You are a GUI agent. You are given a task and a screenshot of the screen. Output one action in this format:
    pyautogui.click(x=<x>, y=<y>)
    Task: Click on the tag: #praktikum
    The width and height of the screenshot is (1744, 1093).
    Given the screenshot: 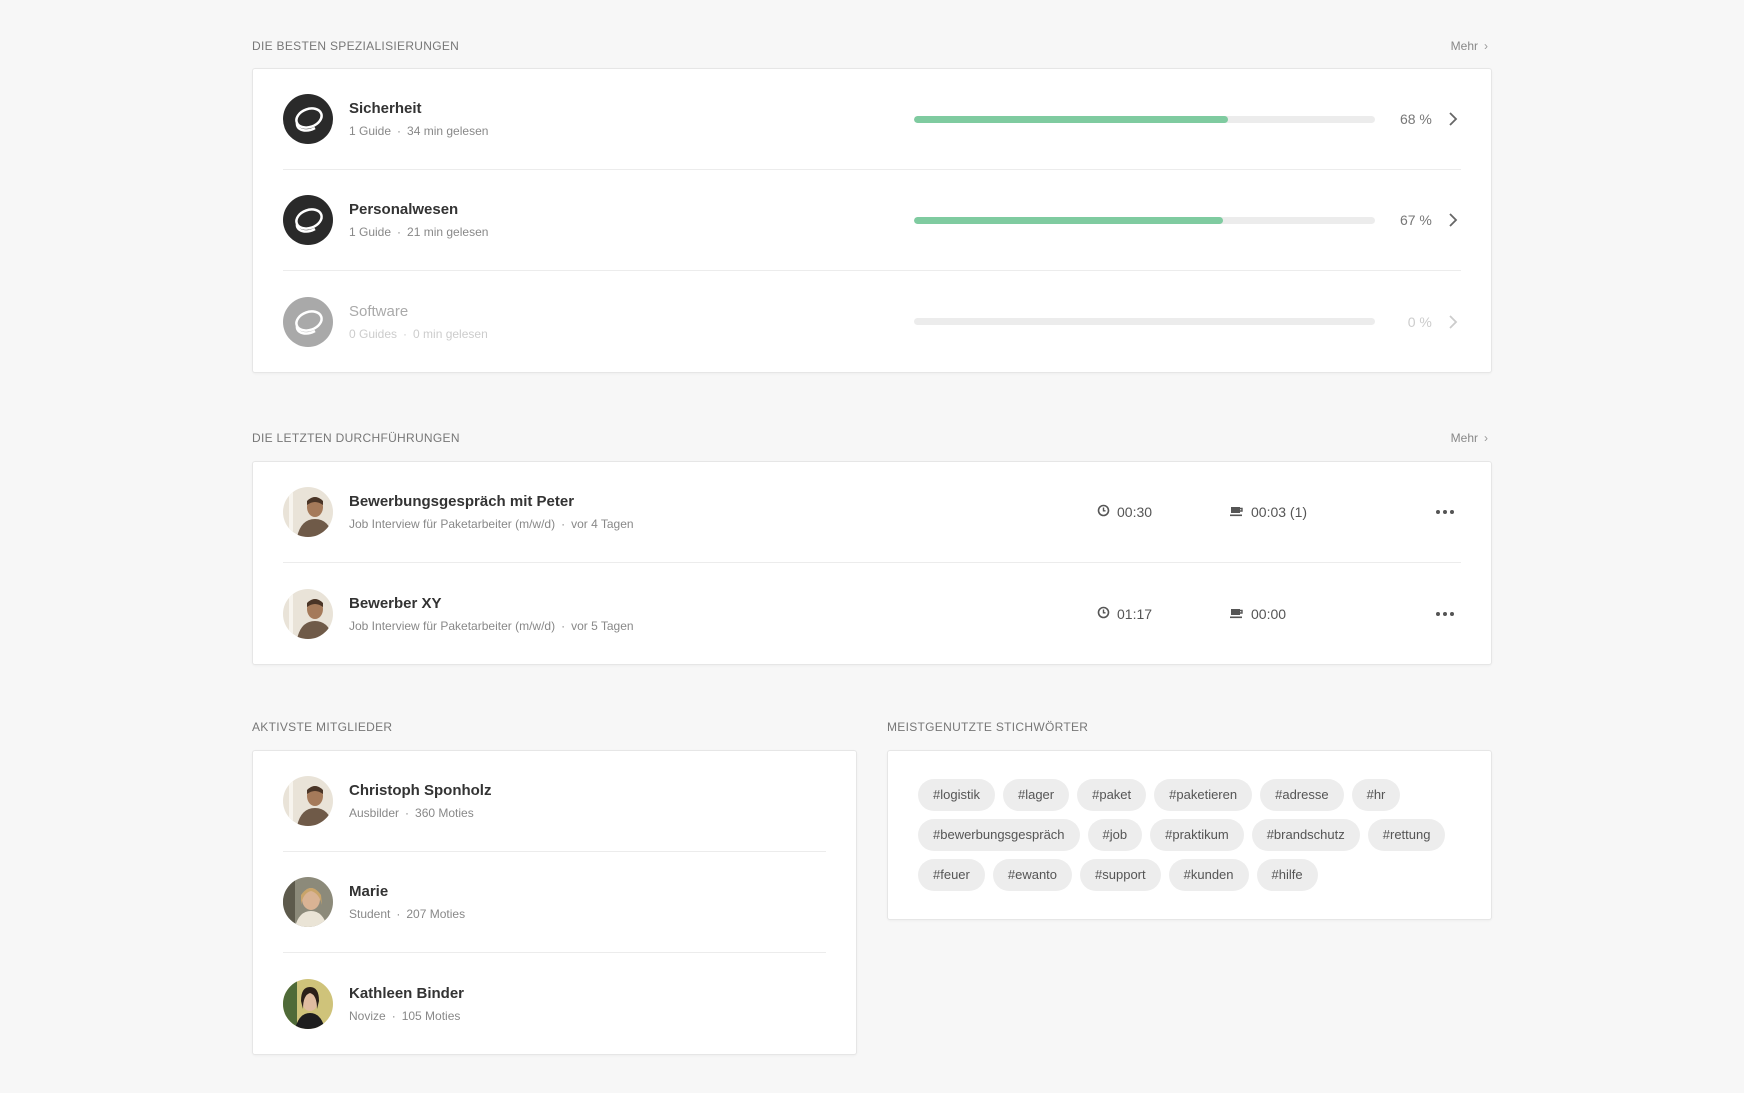 What is the action you would take?
    pyautogui.click(x=1197, y=835)
    